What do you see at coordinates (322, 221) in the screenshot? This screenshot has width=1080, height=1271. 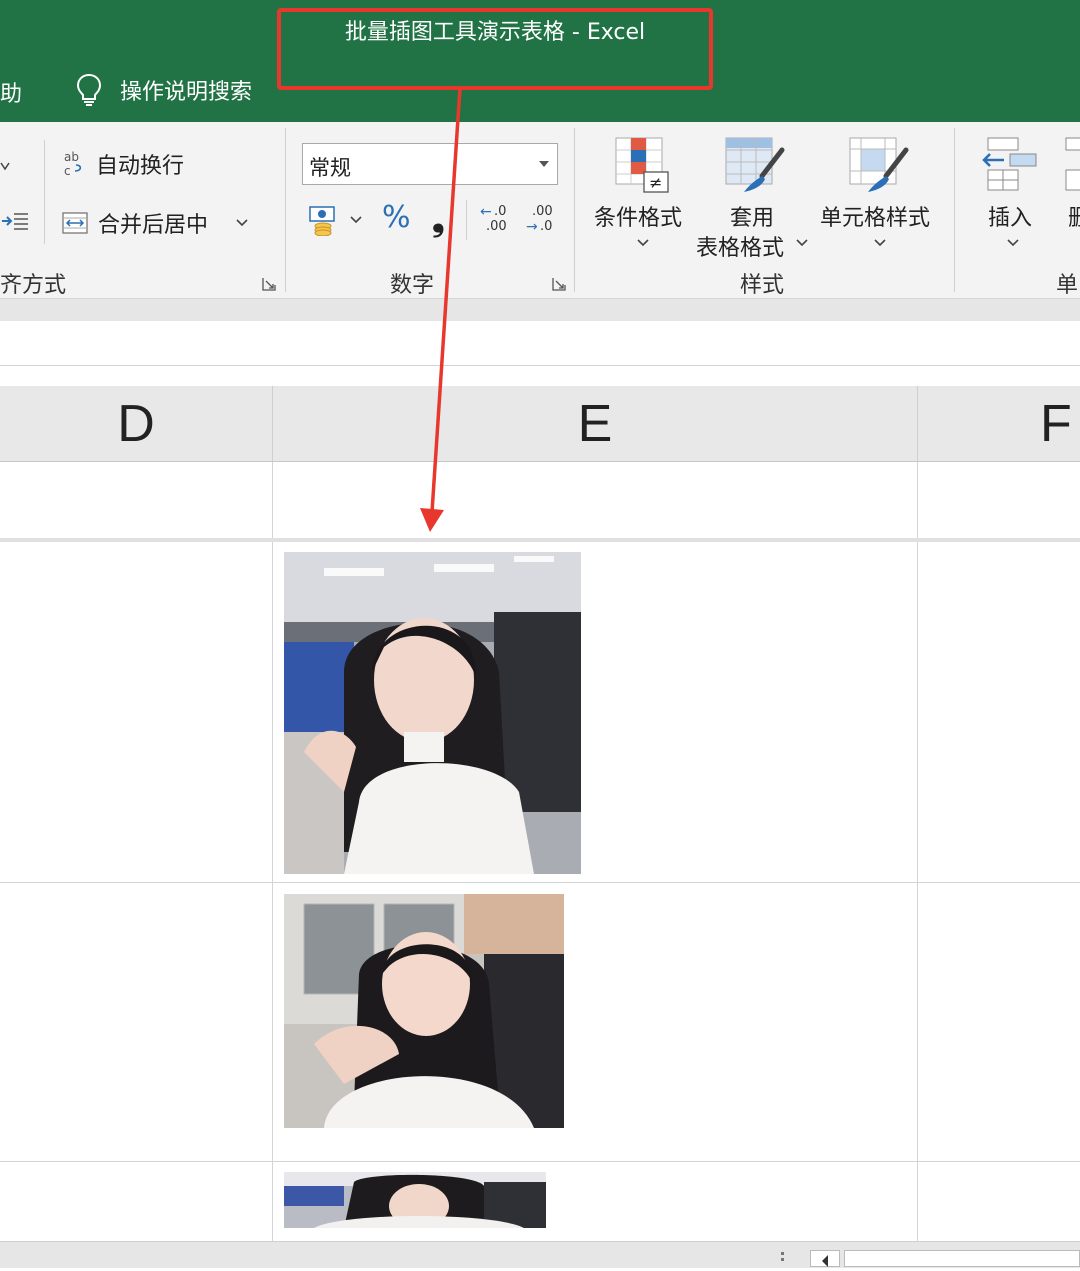 I see `accounting-format-icon` at bounding box center [322, 221].